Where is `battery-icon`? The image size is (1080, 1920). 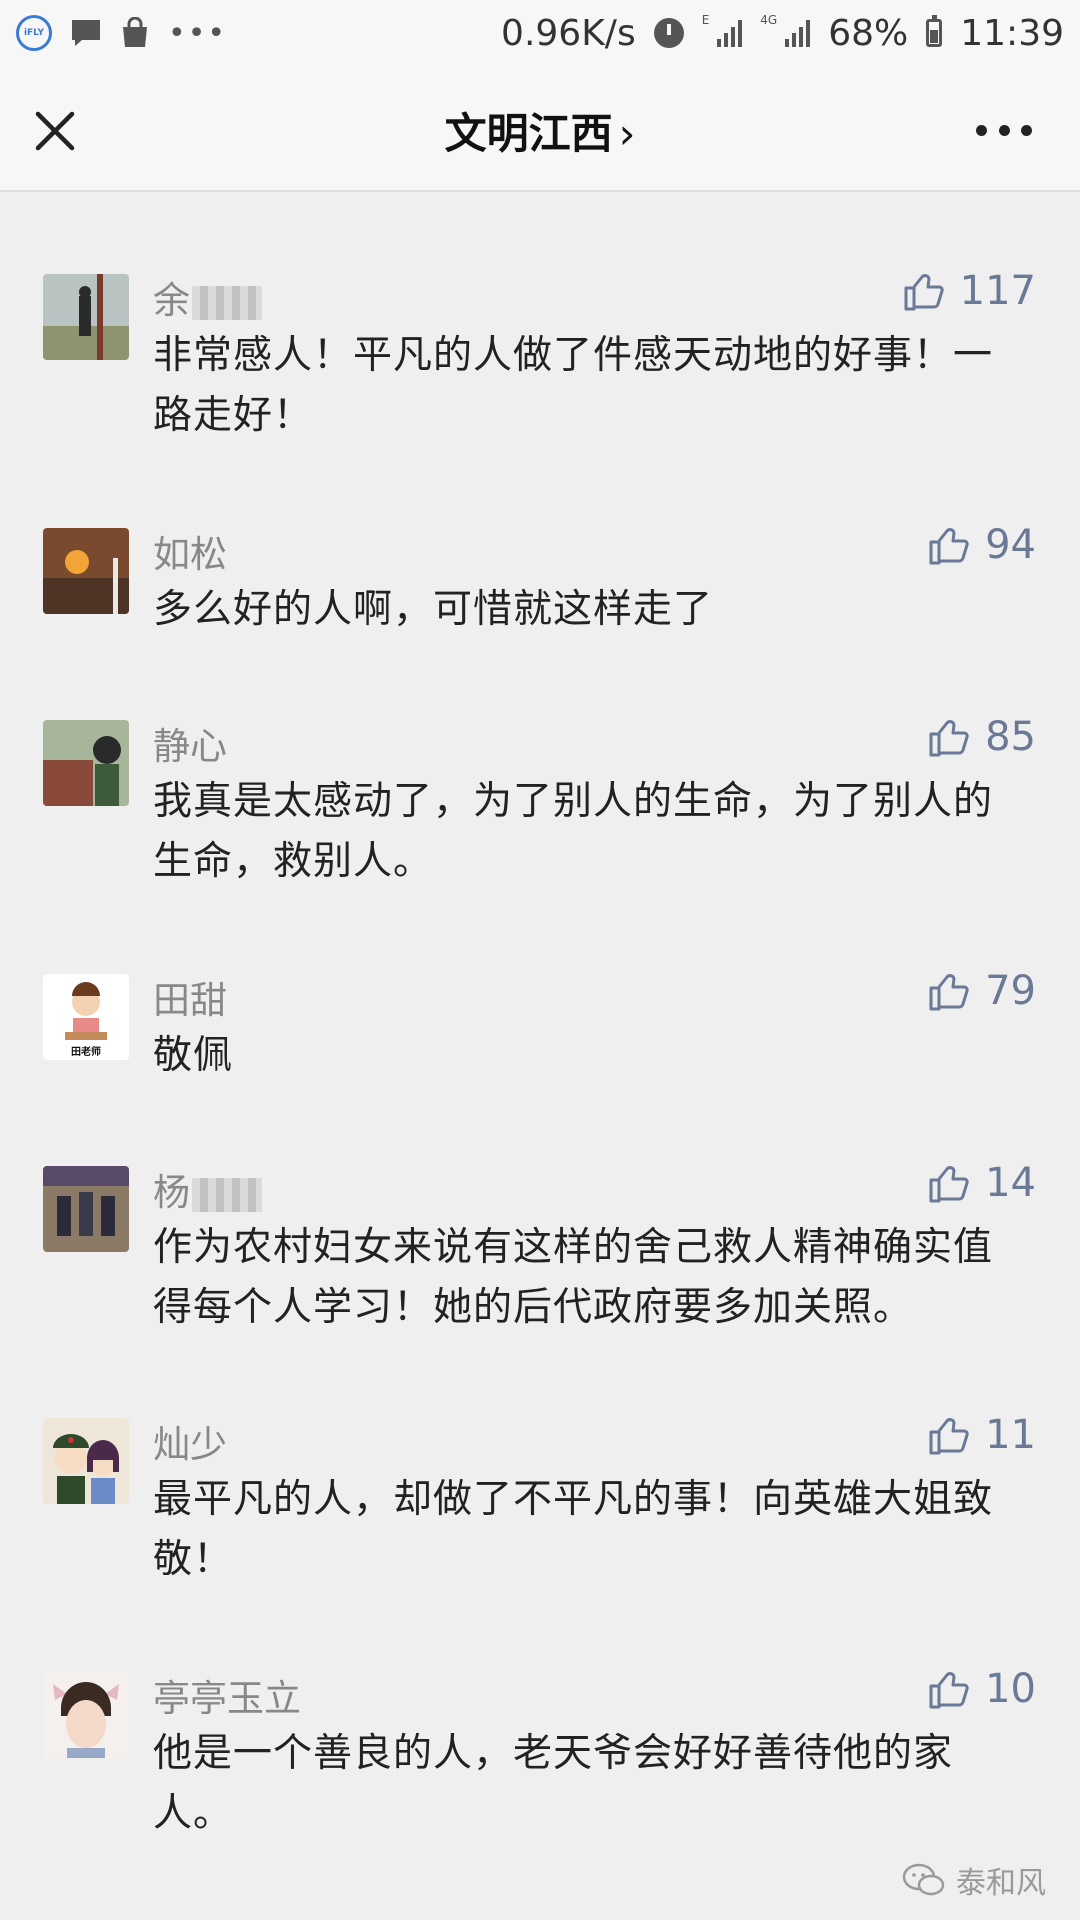
battery-icon is located at coordinates (934, 31).